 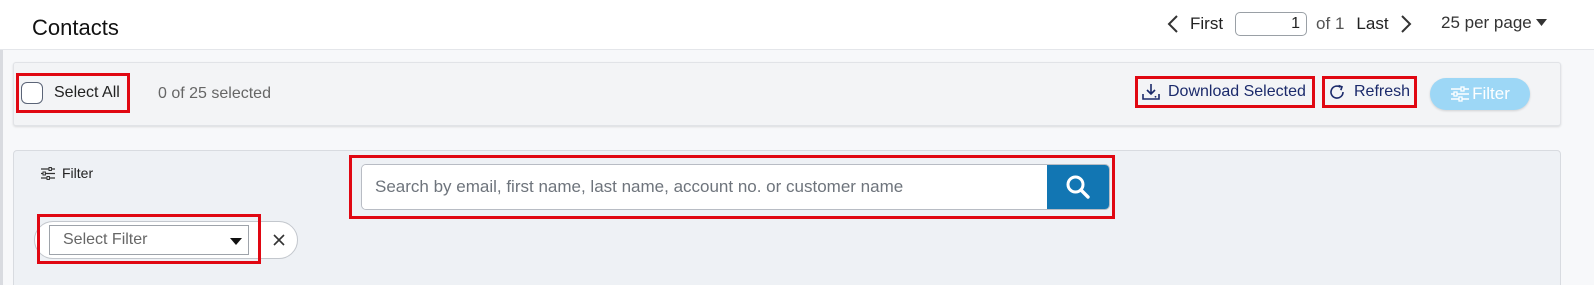 I want to click on search-input, so click(x=704, y=187).